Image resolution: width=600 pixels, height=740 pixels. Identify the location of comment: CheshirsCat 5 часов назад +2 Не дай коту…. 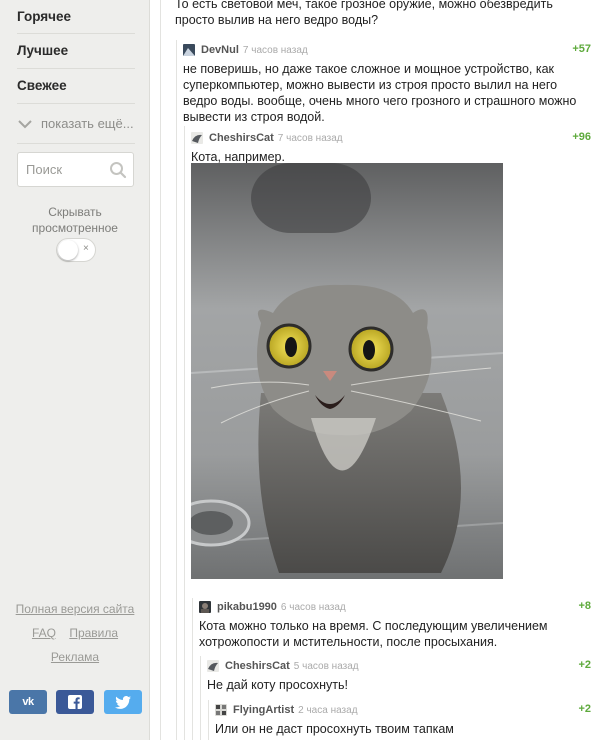
(399, 675).